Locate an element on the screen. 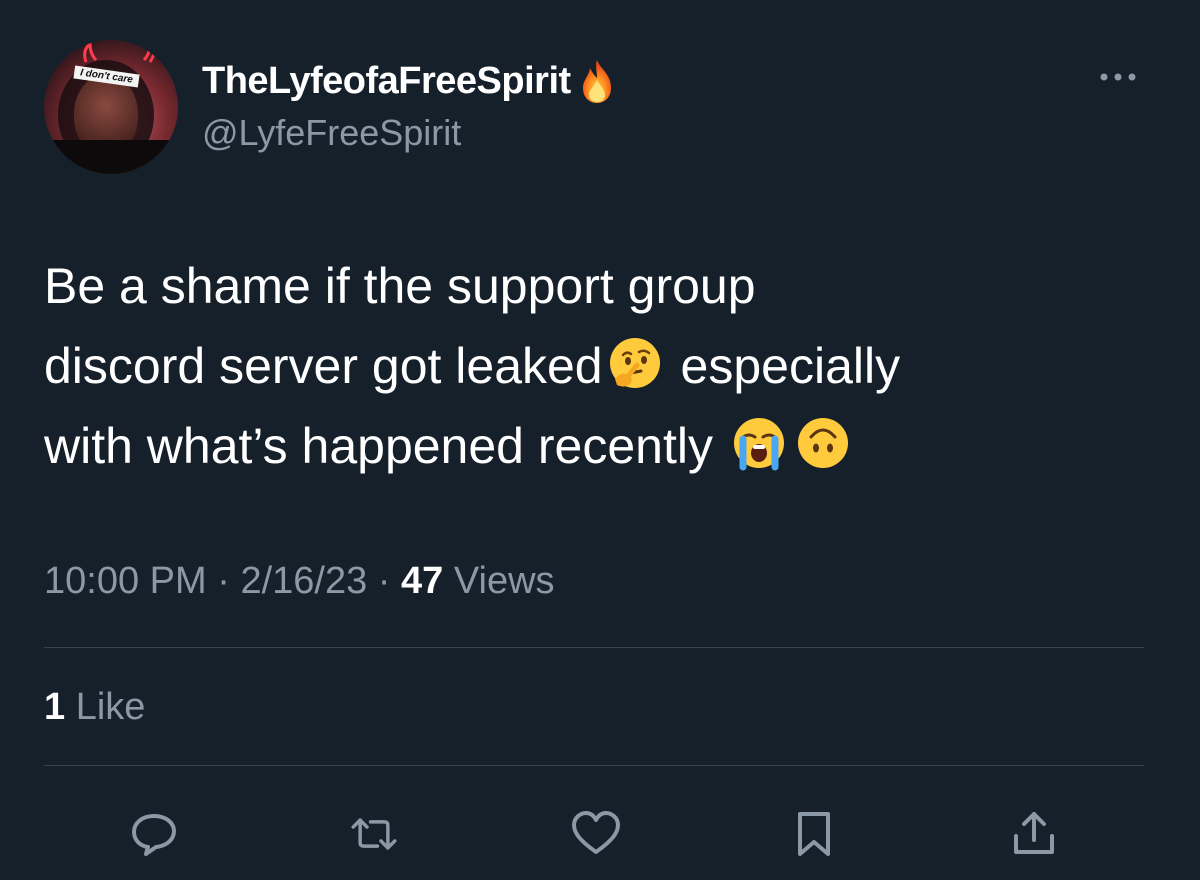 Image resolution: width=1200 pixels, height=880 pixels. display-name-text: TheLyfeofaFreeSpirit is located at coordinates (386, 80).